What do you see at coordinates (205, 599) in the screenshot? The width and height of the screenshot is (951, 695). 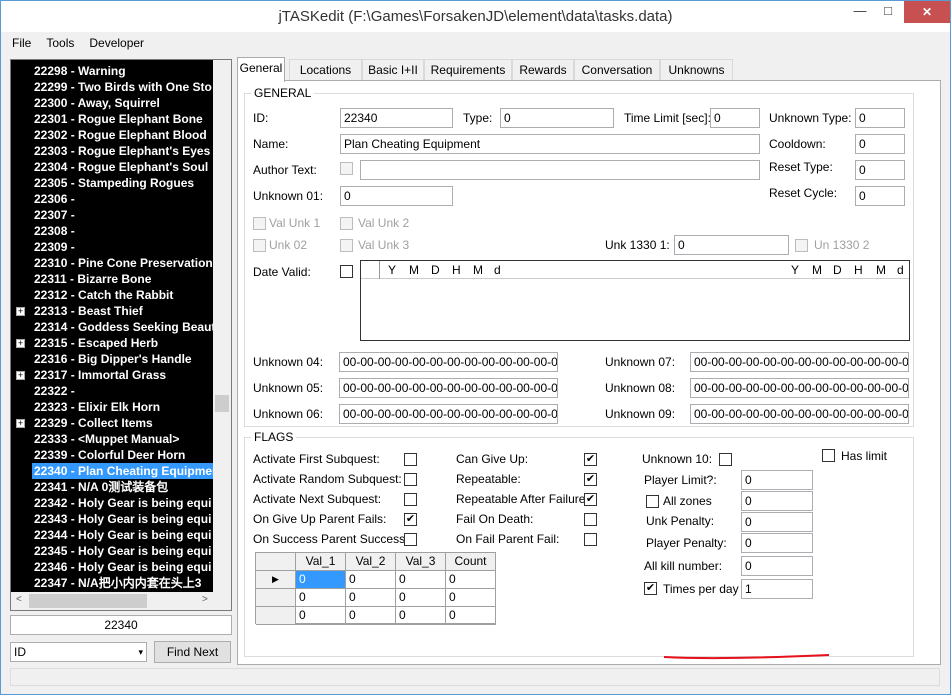 I see `scroll-right-arrow-icon: >` at bounding box center [205, 599].